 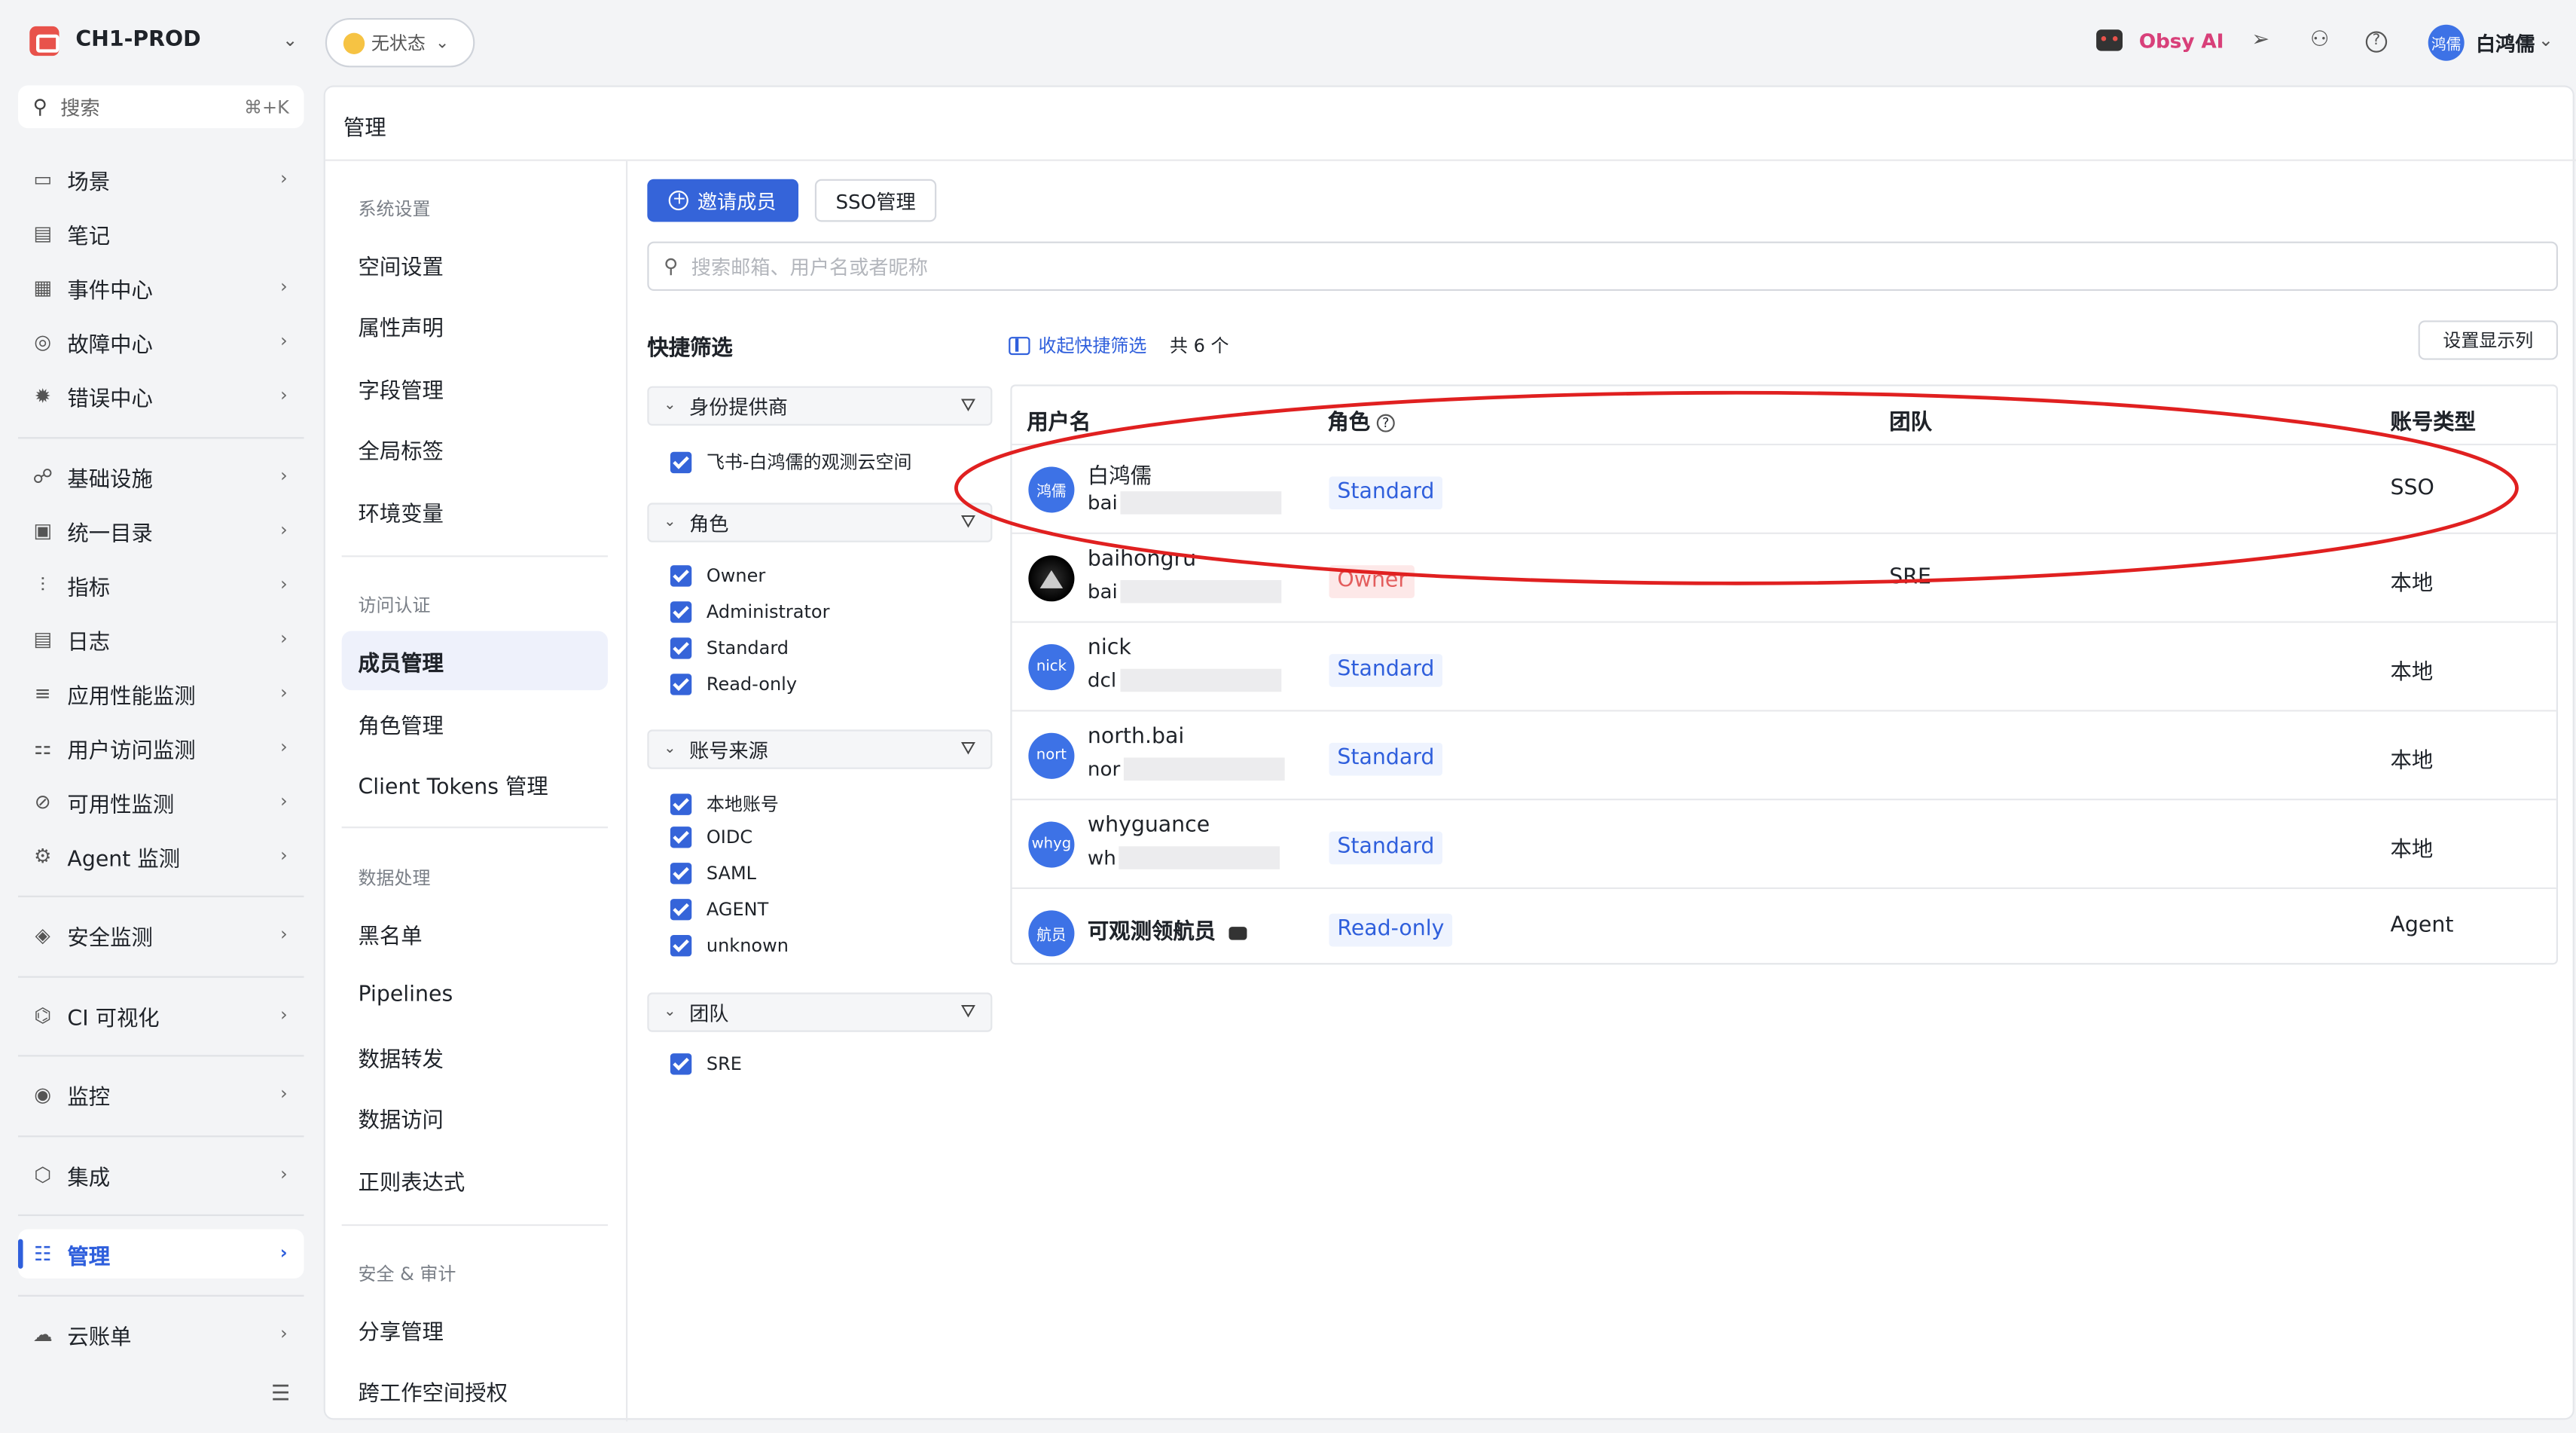 I want to click on highlight-annotation, so click(x=1737, y=487).